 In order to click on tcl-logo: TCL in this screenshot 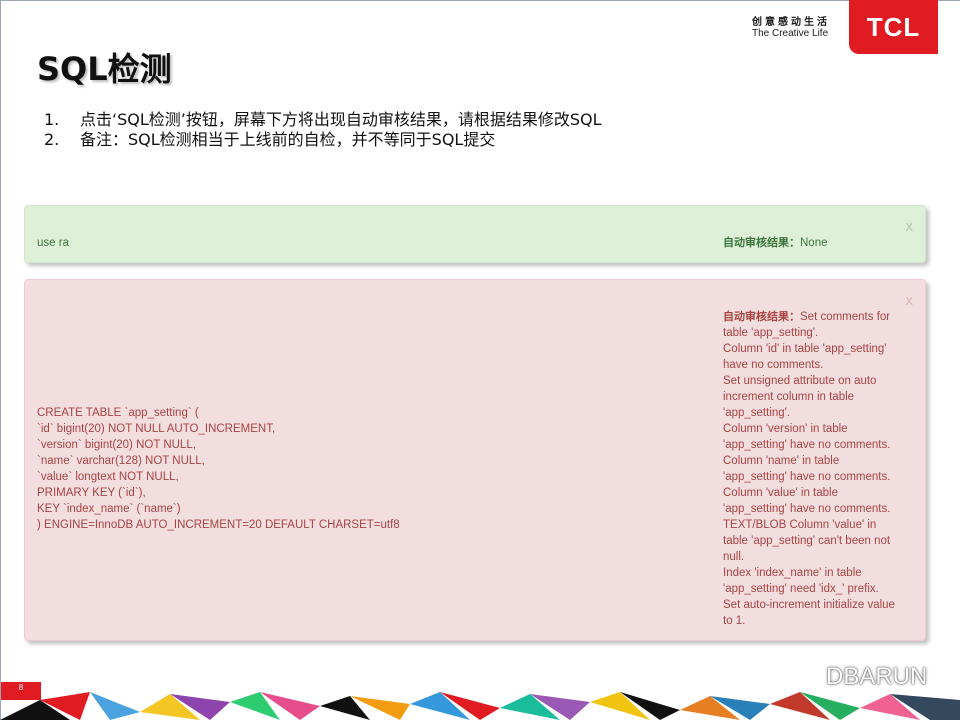, I will do `click(893, 27)`.